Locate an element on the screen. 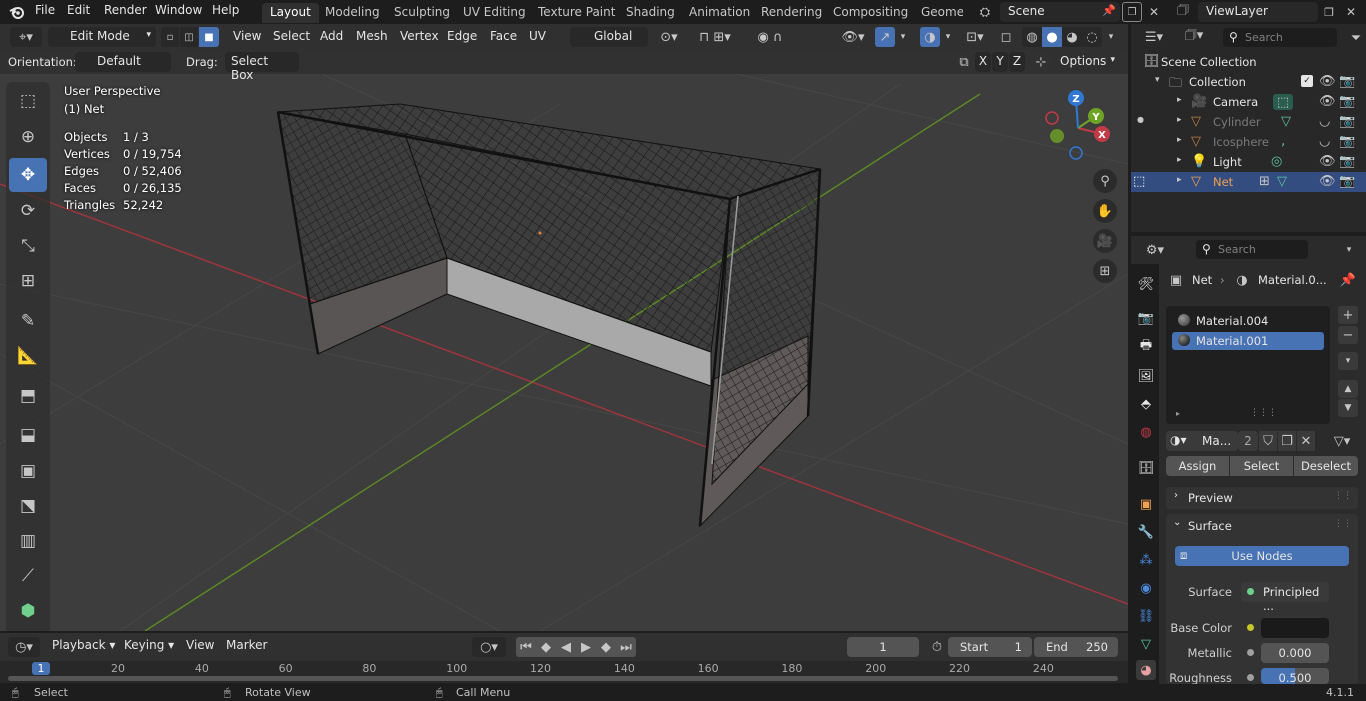 This screenshot has width=1366, height=701. add-slot-icon: + is located at coordinates (1348, 315).